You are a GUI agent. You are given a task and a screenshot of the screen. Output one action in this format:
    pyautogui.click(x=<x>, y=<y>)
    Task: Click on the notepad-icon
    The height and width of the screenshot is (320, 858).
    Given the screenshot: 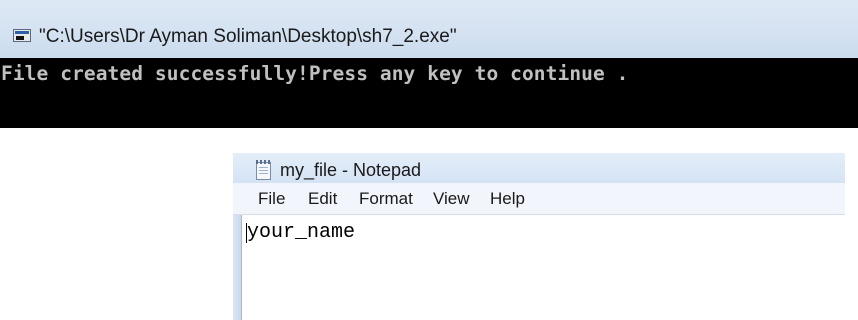 What is the action you would take?
    pyautogui.click(x=263, y=170)
    